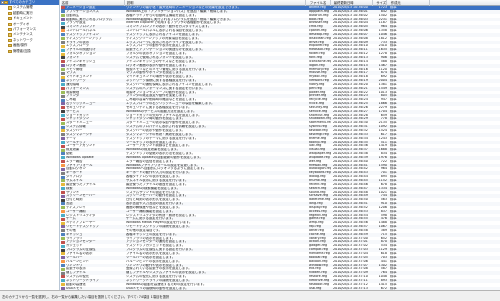  I want to click on tree-item: 管理者/互換, so click(29, 51).